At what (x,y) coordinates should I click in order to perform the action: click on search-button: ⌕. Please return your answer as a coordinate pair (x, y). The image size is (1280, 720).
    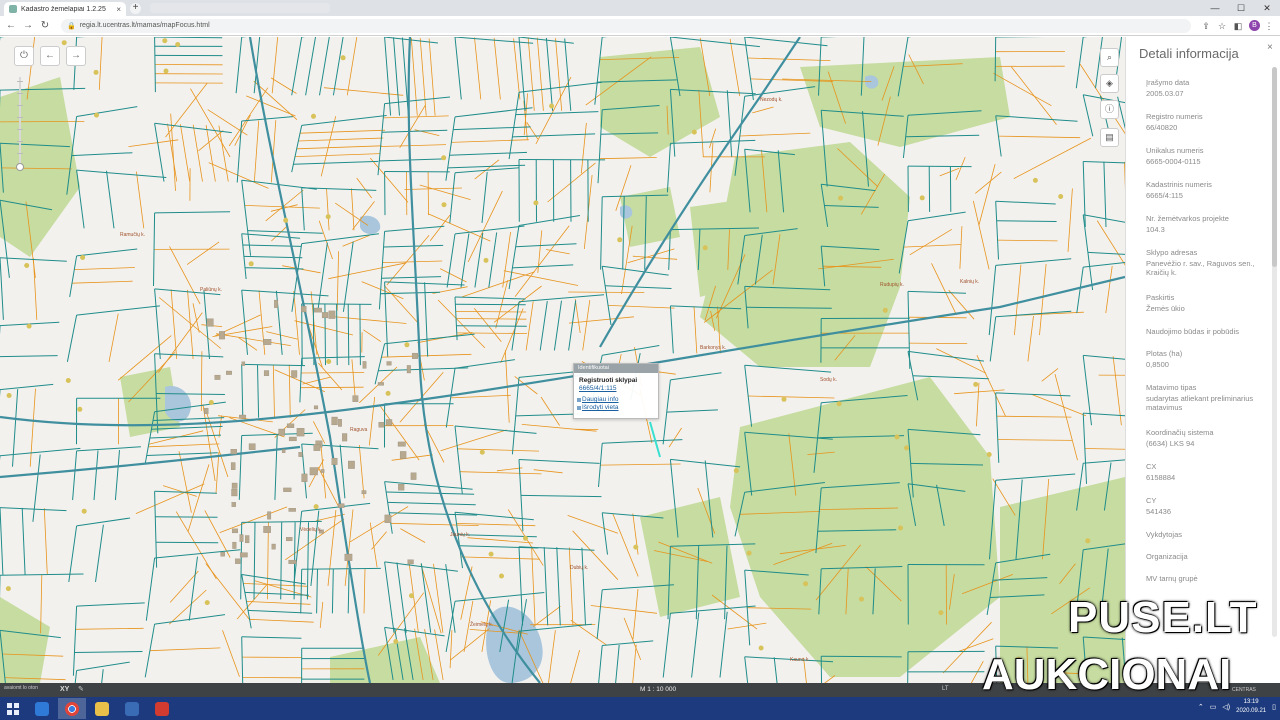
    Looking at the image, I should click on (1109, 57).